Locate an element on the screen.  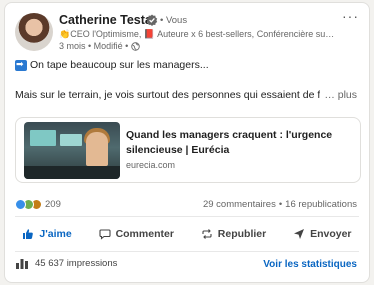
view-stats-link: Voir les statistiques is located at coordinates (310, 264).